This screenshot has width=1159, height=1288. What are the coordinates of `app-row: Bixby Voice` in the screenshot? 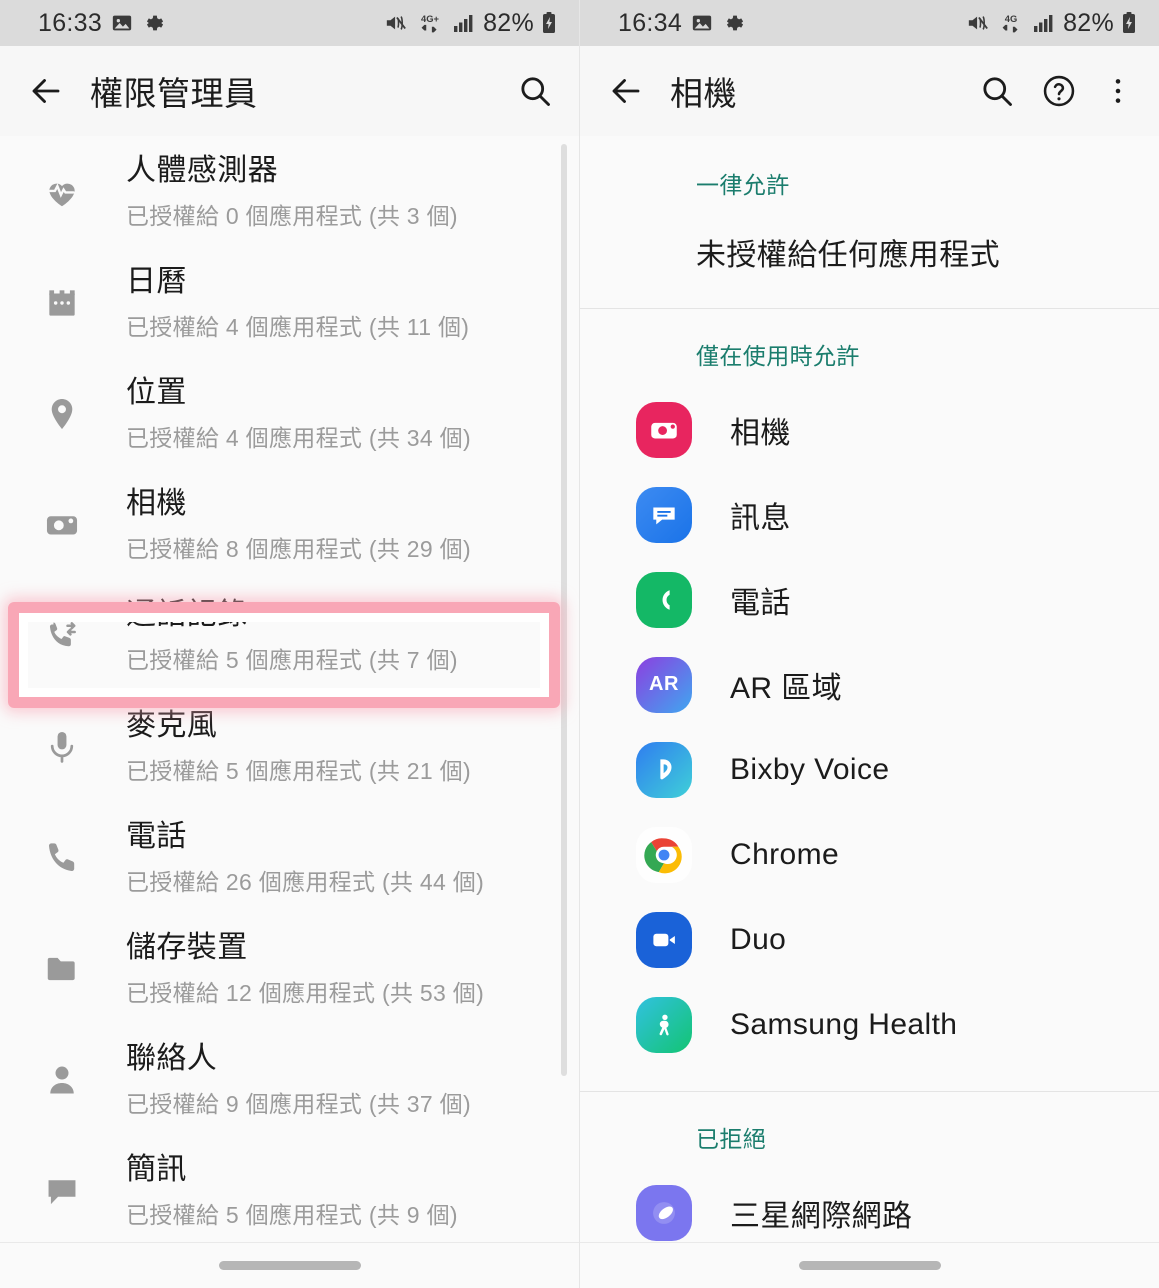 It's located at (869, 769).